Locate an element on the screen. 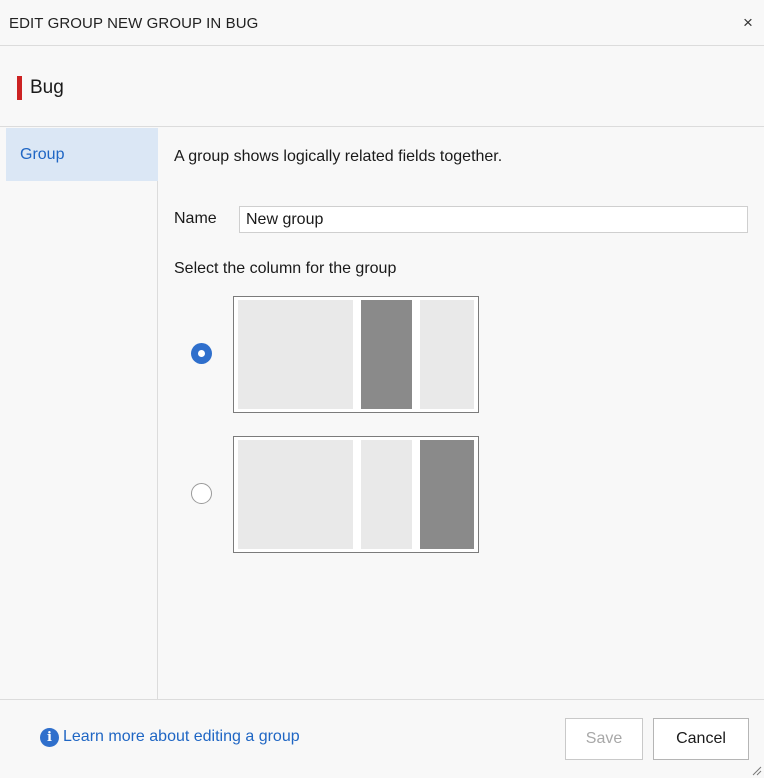 The width and height of the screenshot is (764, 778). layout-option-1-radio is located at coordinates (201, 353).